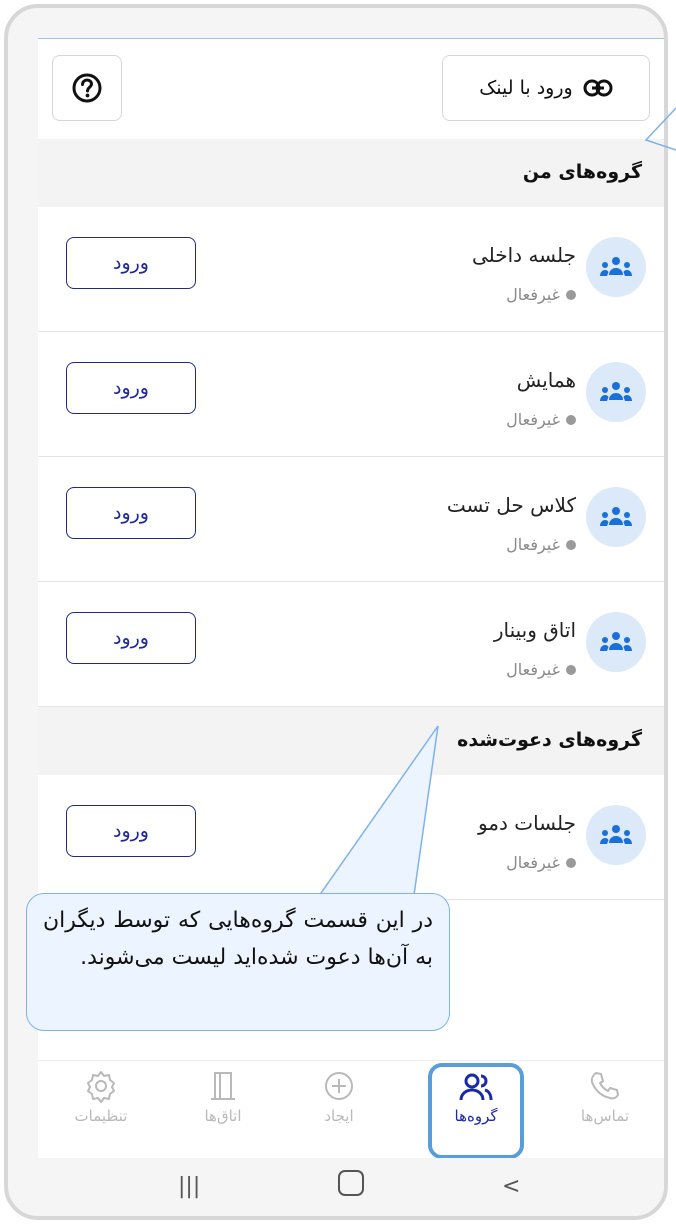 This screenshot has width=676, height=1228. What do you see at coordinates (549, 740) in the screenshot?
I see `invited-groups-title: گروه‌های دعوت‌شده` at bounding box center [549, 740].